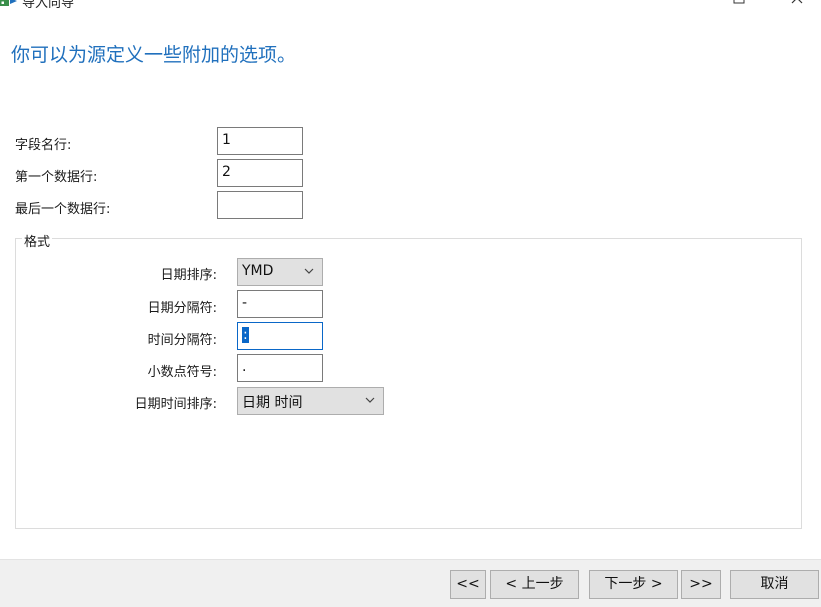 Image resolution: width=821 pixels, height=607 pixels. I want to click on date-order-select: YMD, so click(280, 272).